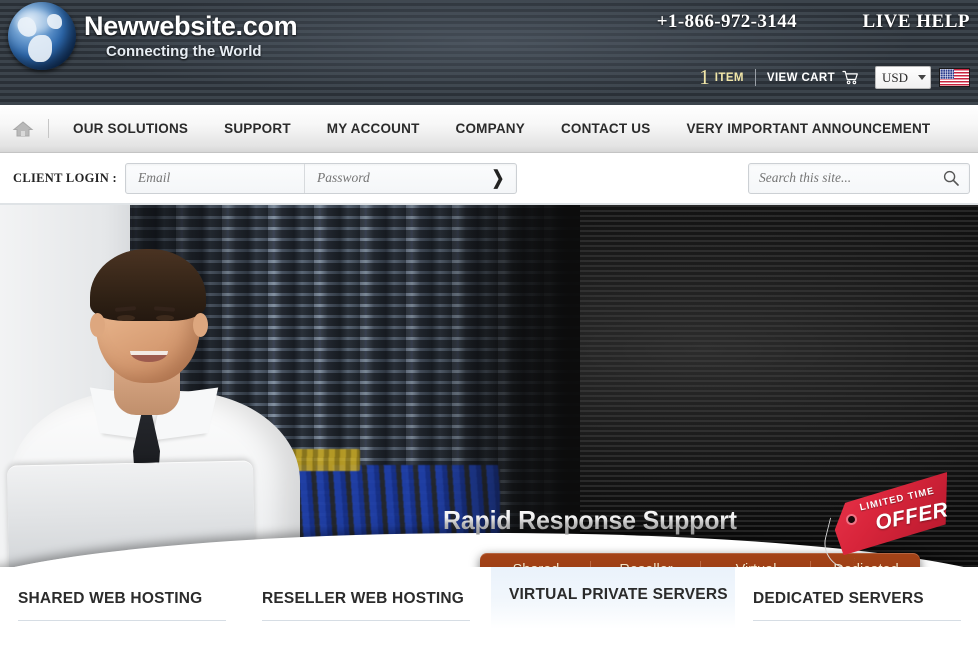  What do you see at coordinates (65, 177) in the screenshot?
I see `client-login-label: CLIENT LOGIN :` at bounding box center [65, 177].